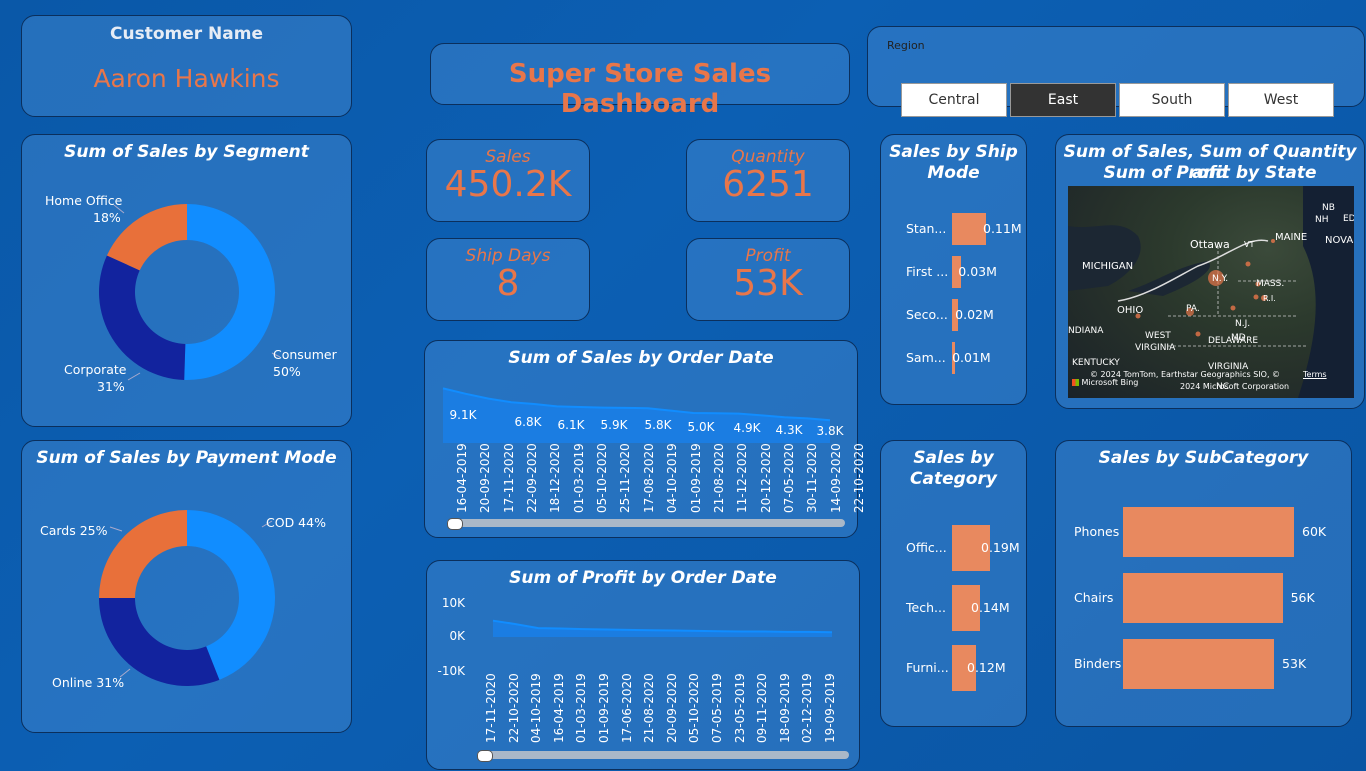 This screenshot has width=1366, height=771. What do you see at coordinates (762, 708) in the screenshot?
I see `profit-date-tick: 09-11-2020` at bounding box center [762, 708].